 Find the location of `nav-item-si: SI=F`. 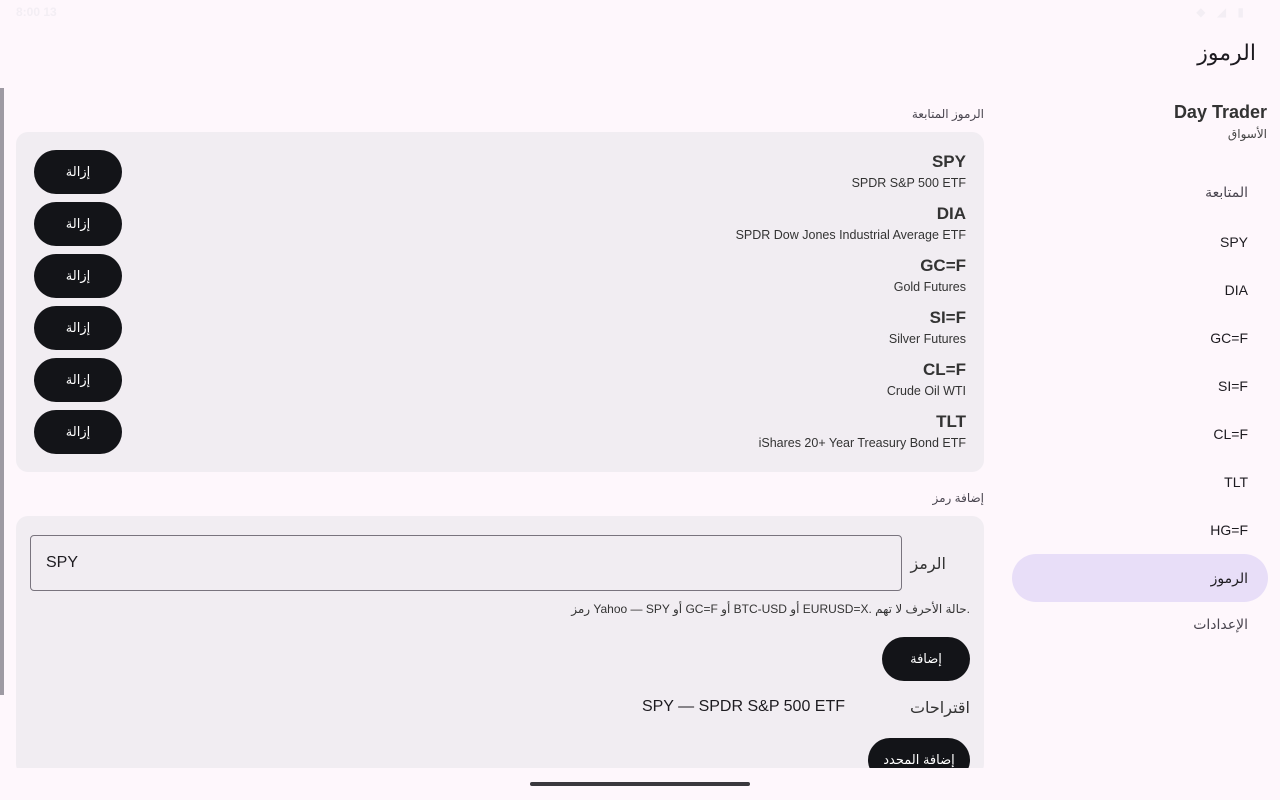

nav-item-si: SI=F is located at coordinates (1140, 386).